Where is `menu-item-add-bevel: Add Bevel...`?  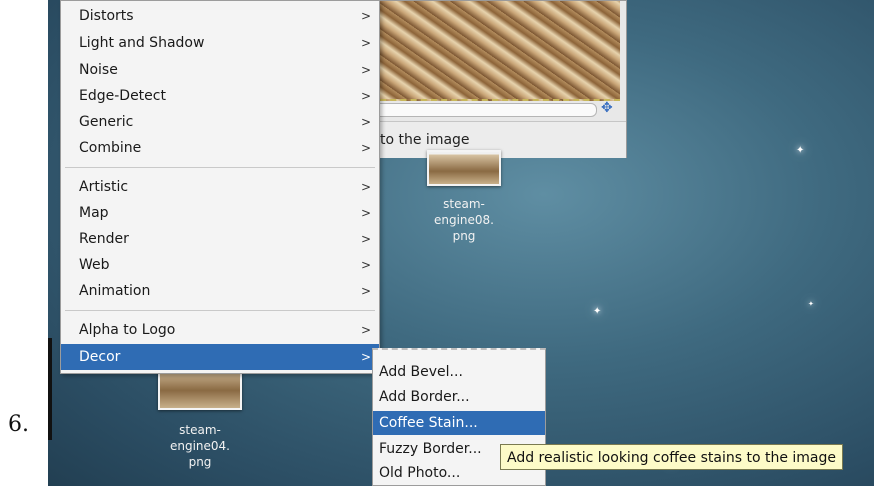 menu-item-add-bevel: Add Bevel... is located at coordinates (459, 372).